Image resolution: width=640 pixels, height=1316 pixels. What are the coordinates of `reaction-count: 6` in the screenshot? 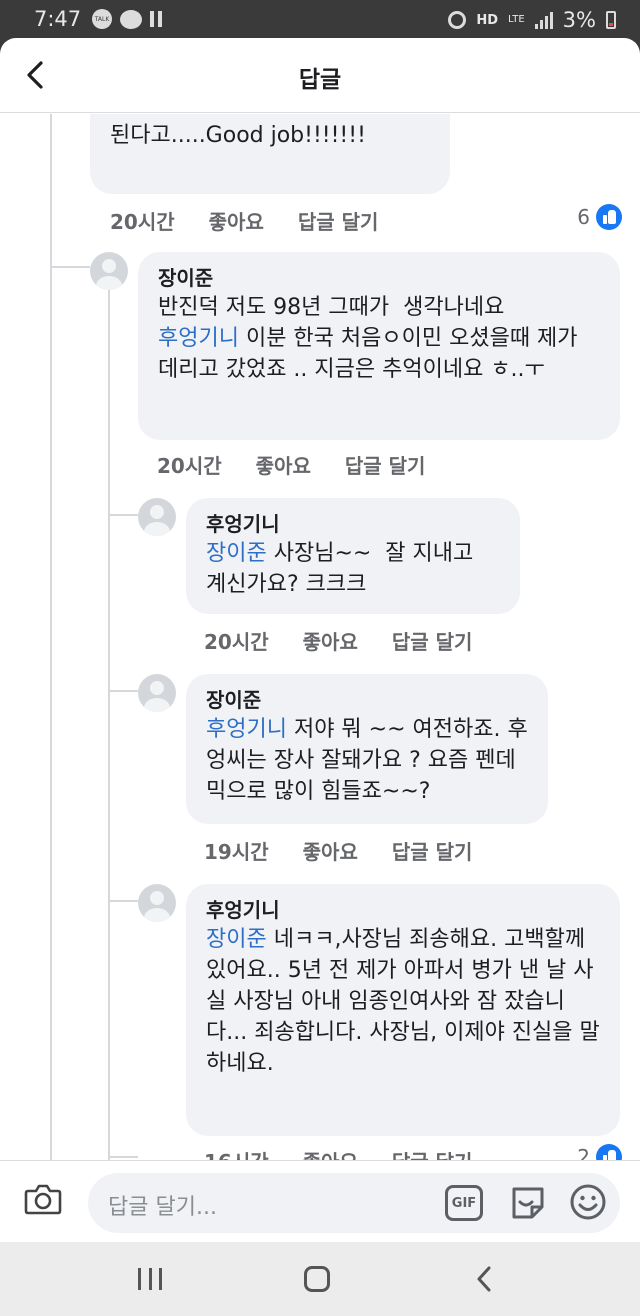 It's located at (599, 217).